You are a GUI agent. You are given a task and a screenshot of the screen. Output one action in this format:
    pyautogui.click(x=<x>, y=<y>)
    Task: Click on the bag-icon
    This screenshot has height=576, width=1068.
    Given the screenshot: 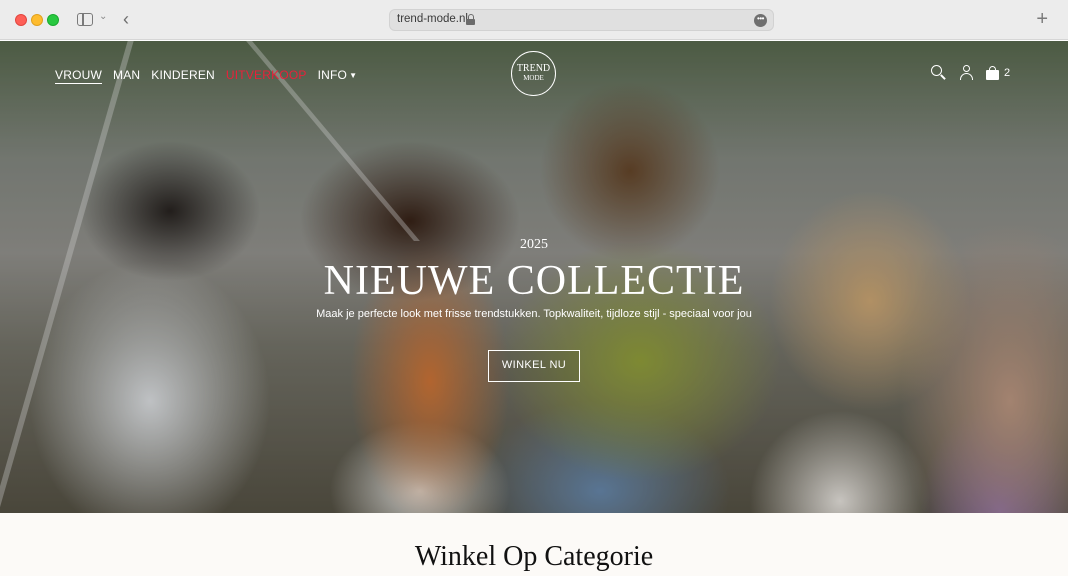 What is the action you would take?
    pyautogui.click(x=992, y=73)
    